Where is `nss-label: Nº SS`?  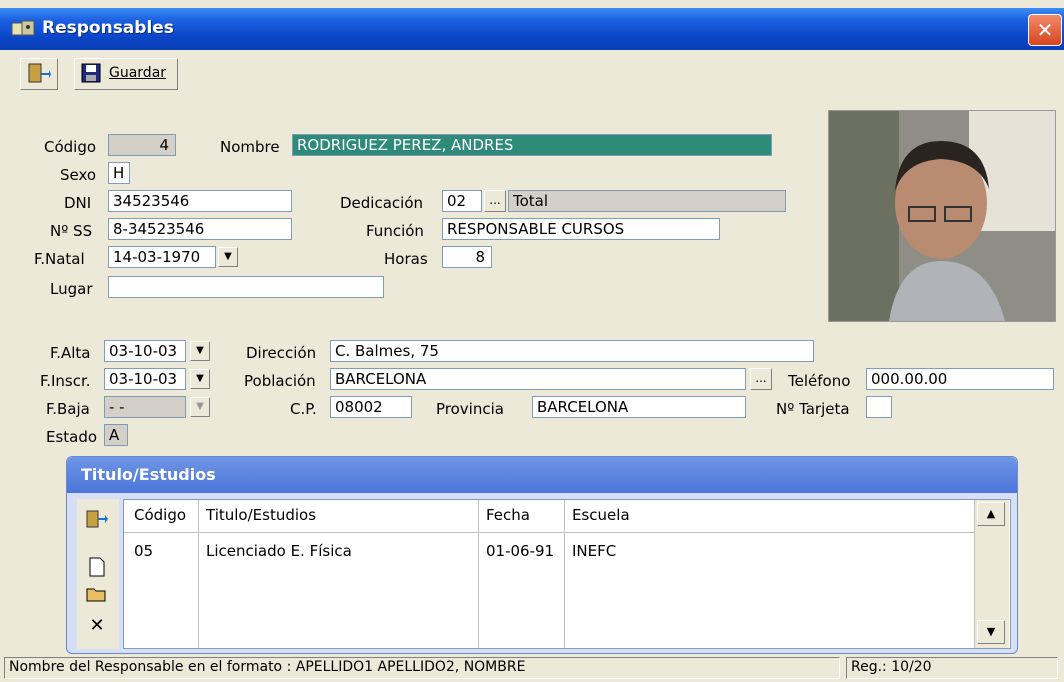
nss-label: Nº SS is located at coordinates (71, 231).